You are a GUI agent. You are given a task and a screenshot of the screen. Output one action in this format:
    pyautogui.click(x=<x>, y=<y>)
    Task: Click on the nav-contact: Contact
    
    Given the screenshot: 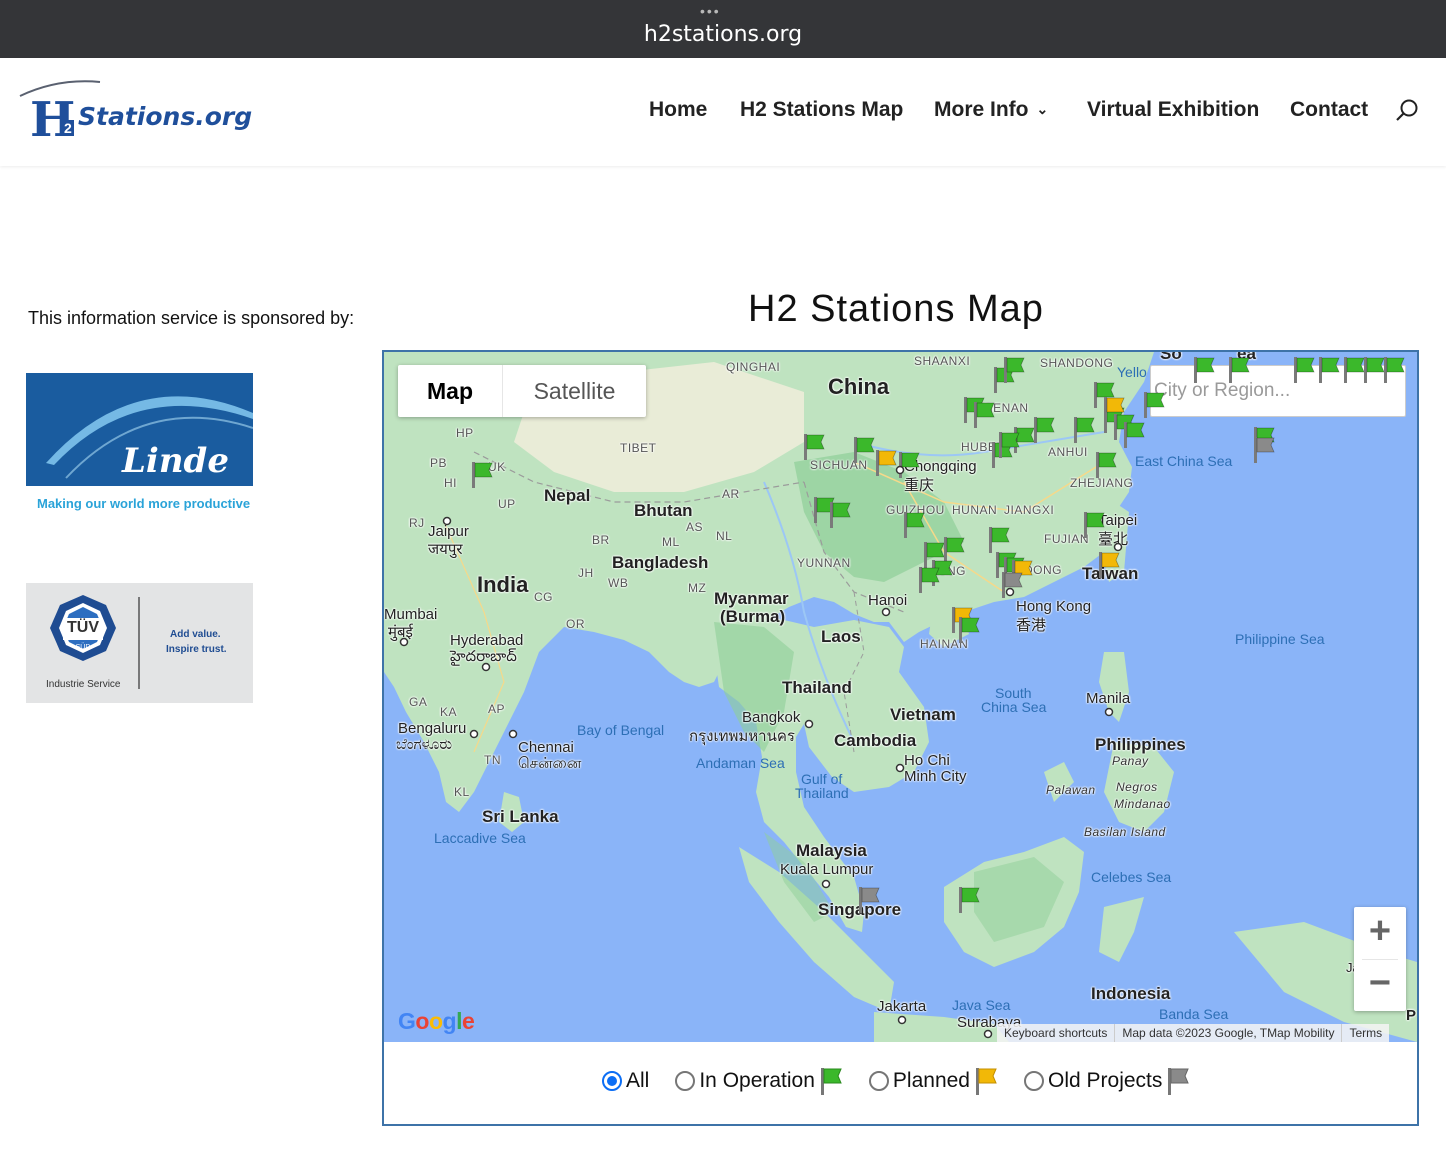 What is the action you would take?
    pyautogui.click(x=1329, y=110)
    